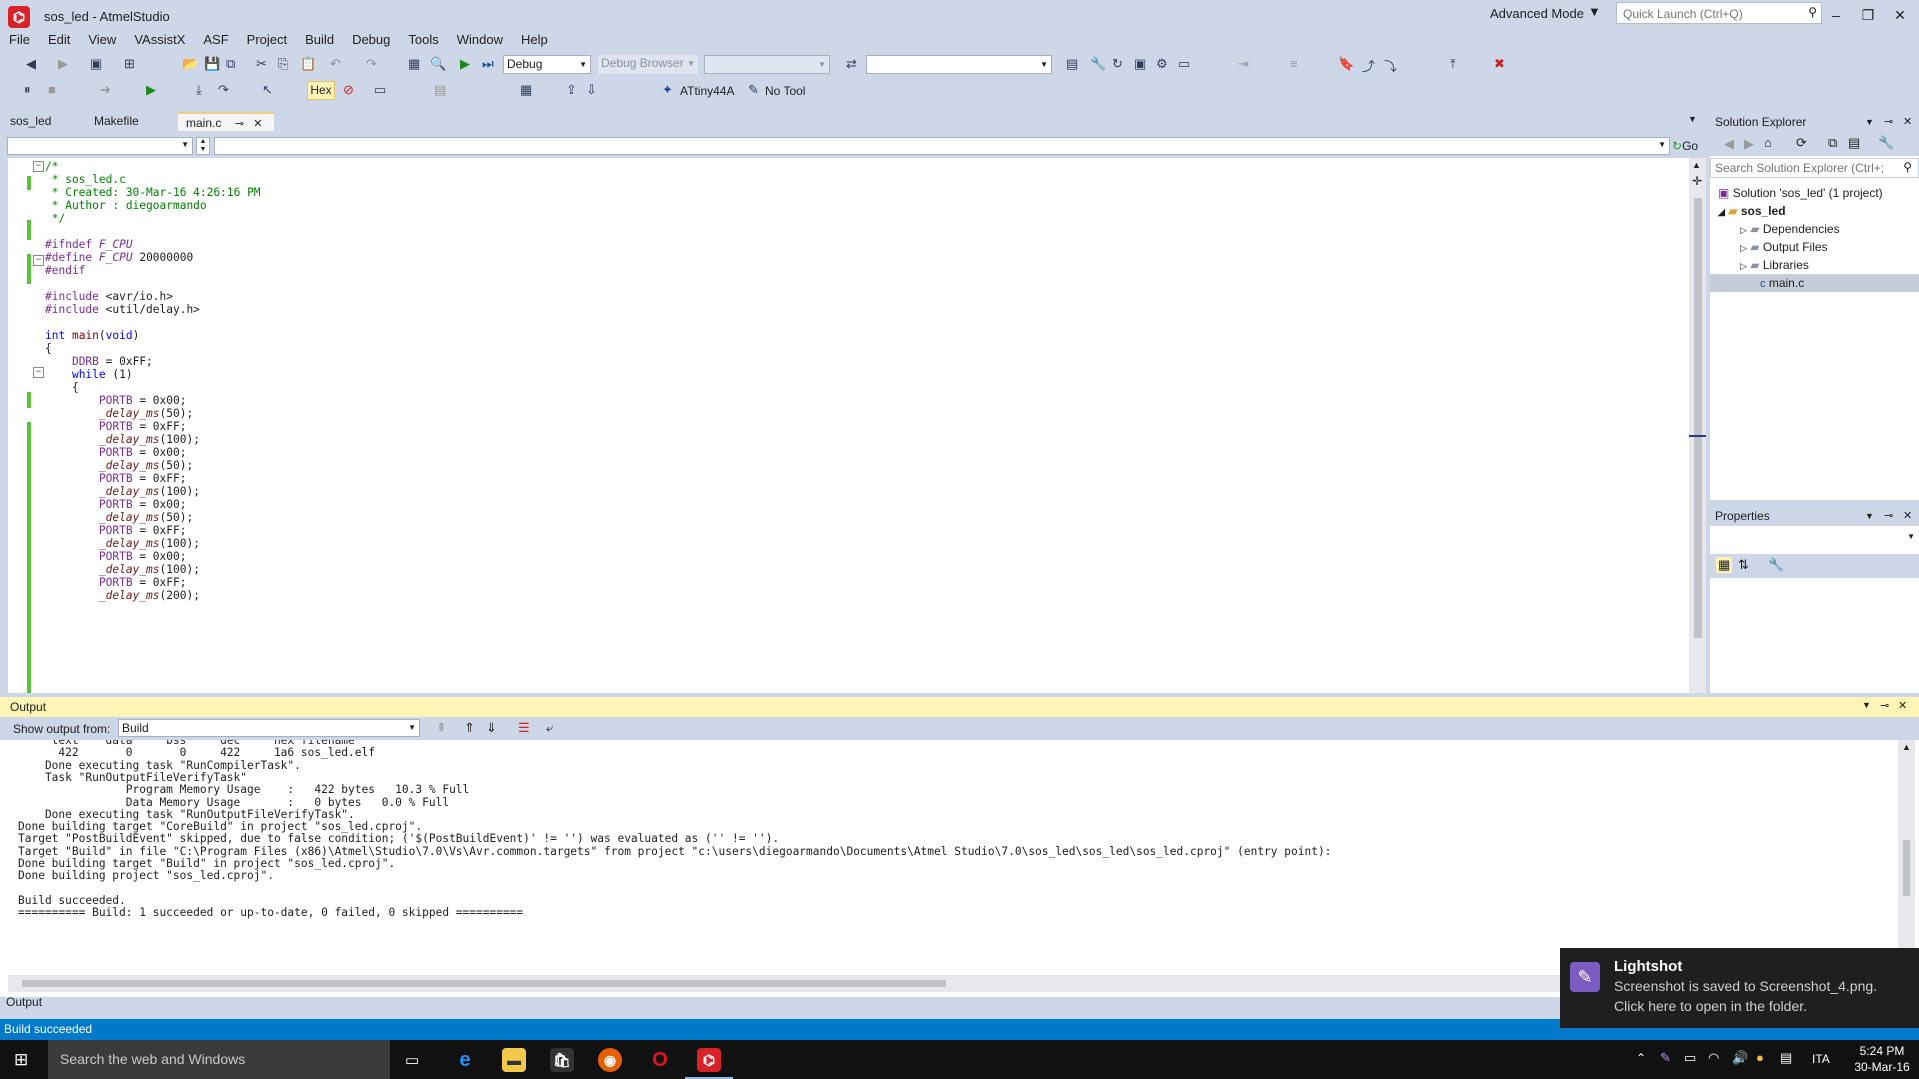 This screenshot has width=1919, height=1079. What do you see at coordinates (1740, 1058) in the screenshot?
I see `volume-icon: 🔊` at bounding box center [1740, 1058].